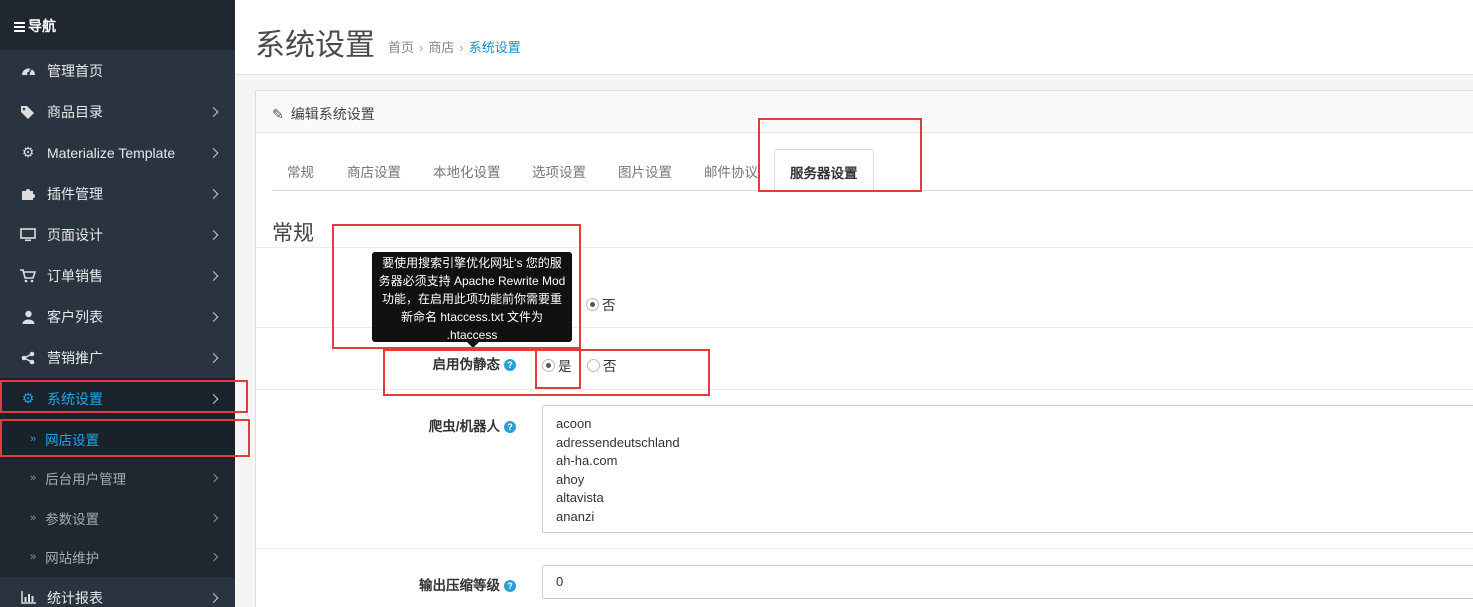 The image size is (1473, 607). Describe the element at coordinates (117, 478) in the screenshot. I see `sidebar-subitem-admin-users: » 后台用户管理` at that location.